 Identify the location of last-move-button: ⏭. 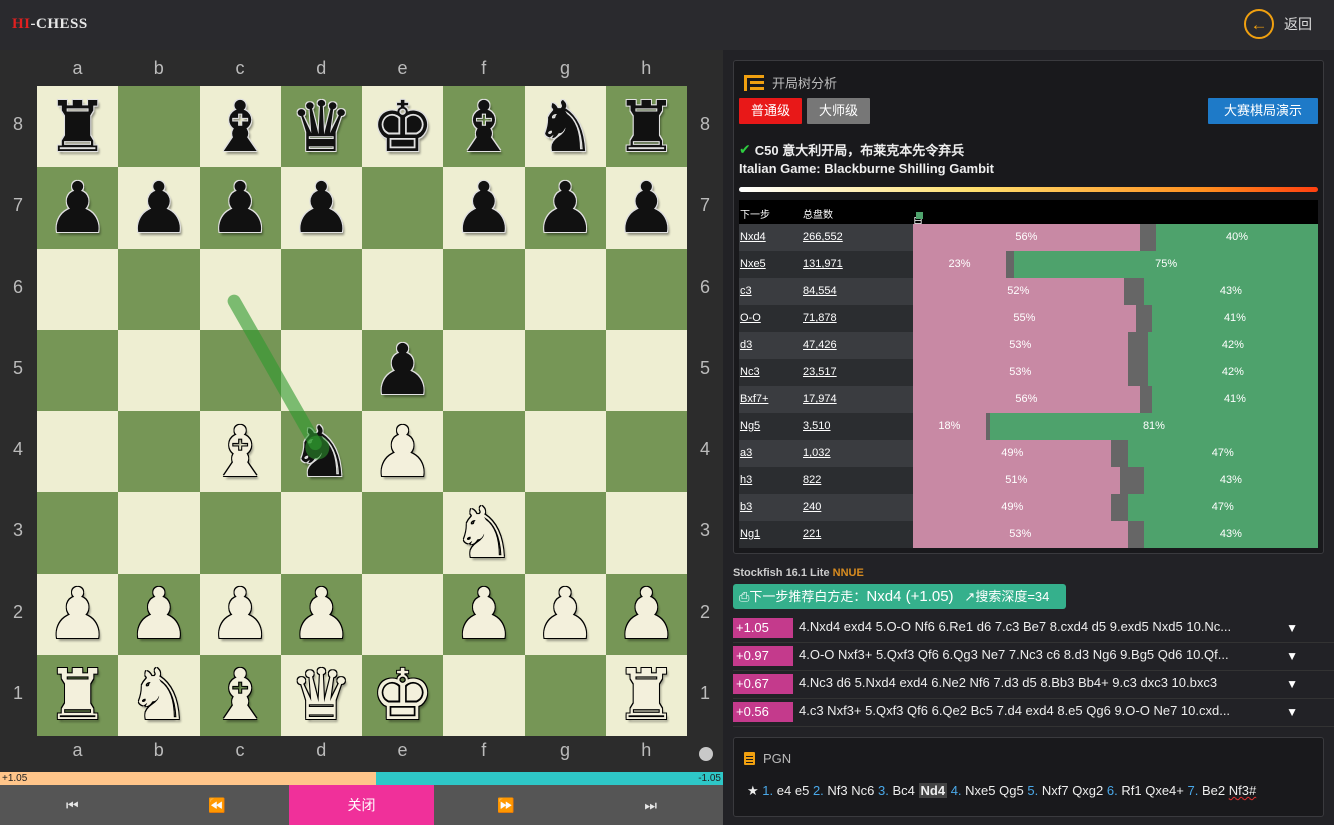
(650, 805).